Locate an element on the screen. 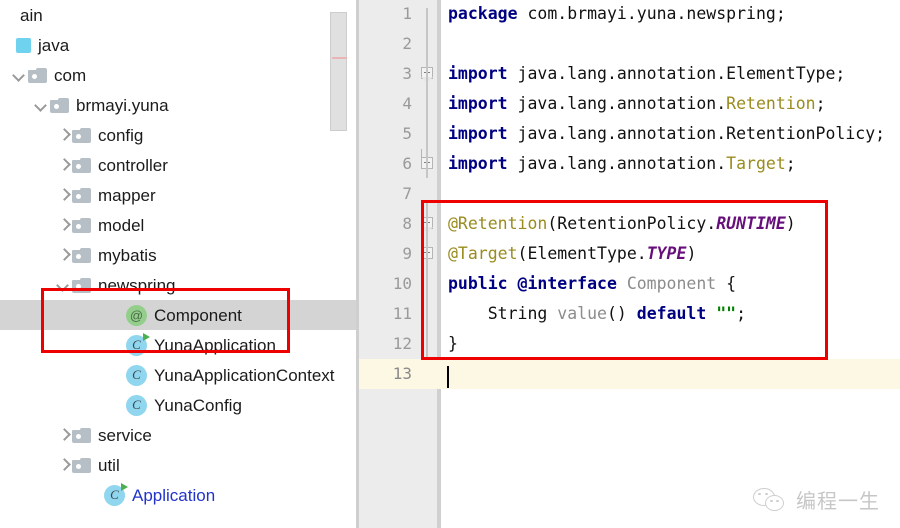 This screenshot has height=528, width=900. code-token: com.brmayi.yuna.newspring; is located at coordinates (656, 13).